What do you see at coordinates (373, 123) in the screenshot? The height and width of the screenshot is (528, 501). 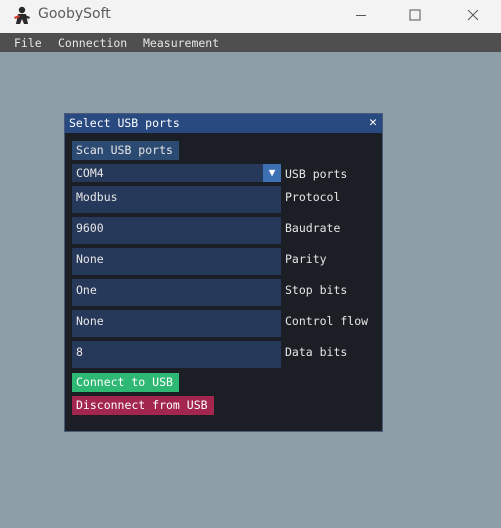 I see `dialog-close-icon: ✕` at bounding box center [373, 123].